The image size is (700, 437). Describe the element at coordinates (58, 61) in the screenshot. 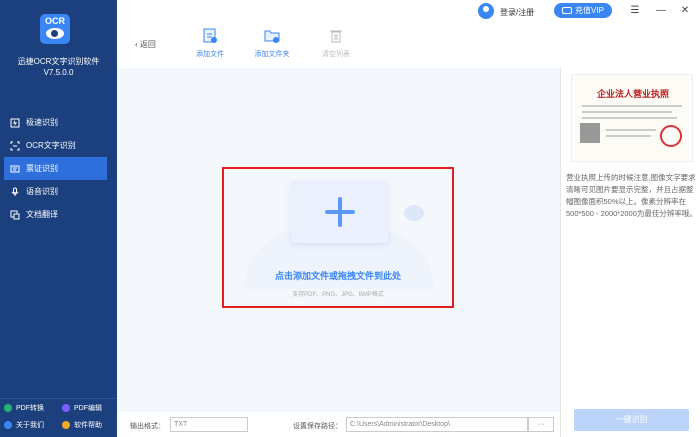

I see `app-title: 迅捷OCR文字识别软件` at that location.